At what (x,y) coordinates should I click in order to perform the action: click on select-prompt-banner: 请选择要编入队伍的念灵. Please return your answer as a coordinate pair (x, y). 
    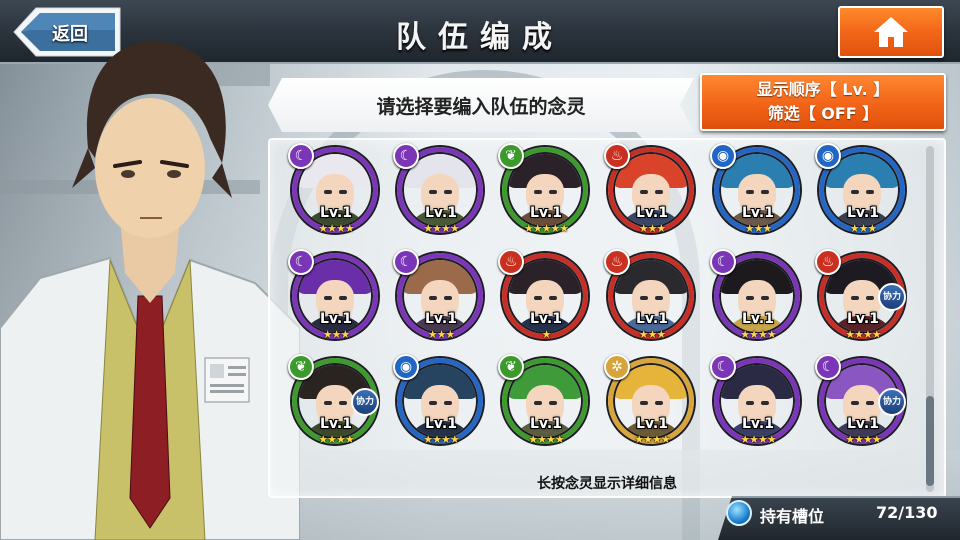
    Looking at the image, I should click on (481, 105).